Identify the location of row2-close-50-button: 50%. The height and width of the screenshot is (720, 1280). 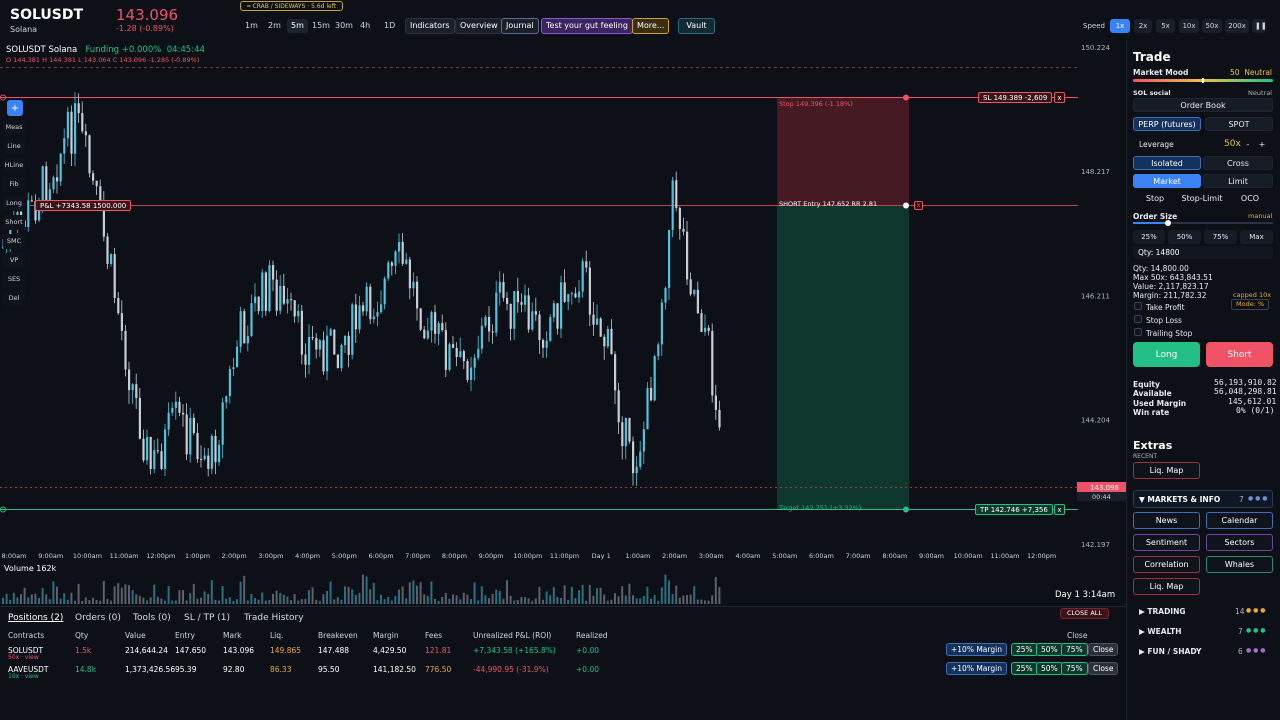
(1049, 668).